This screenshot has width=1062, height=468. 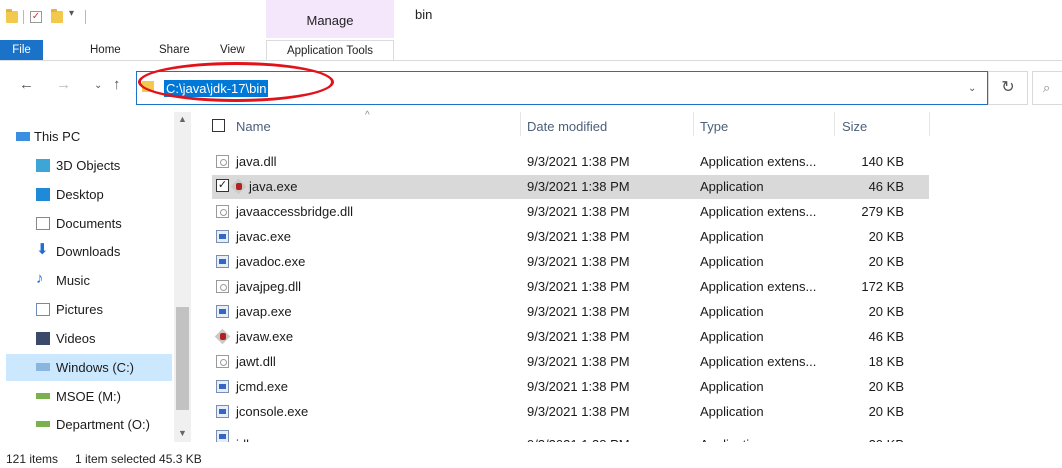 What do you see at coordinates (972, 88) in the screenshot?
I see `address-history-chevron-icon: ⌄` at bounding box center [972, 88].